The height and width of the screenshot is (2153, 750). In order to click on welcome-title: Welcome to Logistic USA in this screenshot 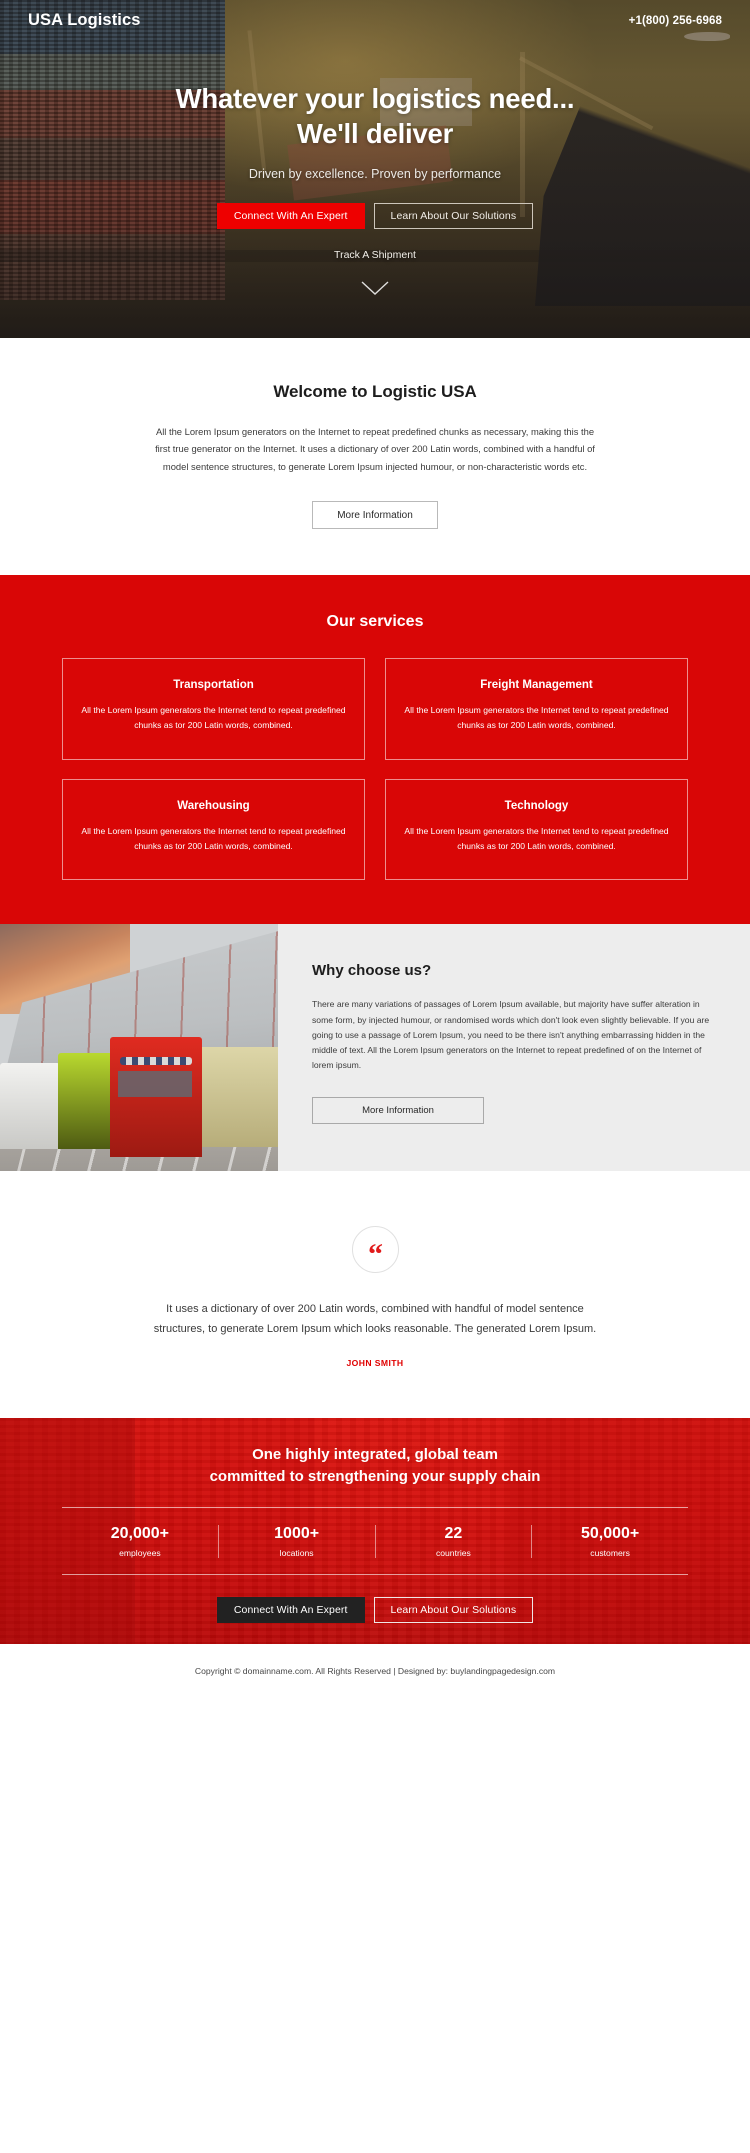, I will do `click(375, 391)`.